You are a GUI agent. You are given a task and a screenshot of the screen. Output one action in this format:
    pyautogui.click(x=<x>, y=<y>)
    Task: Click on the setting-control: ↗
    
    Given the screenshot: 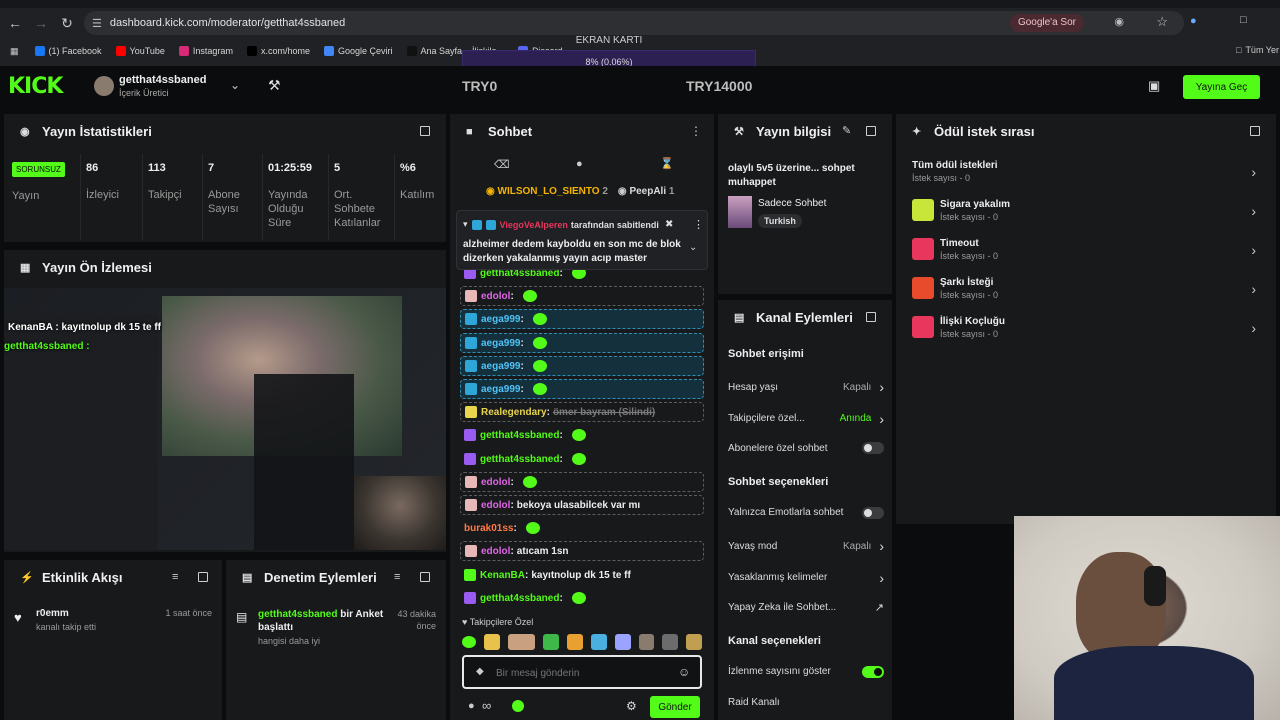 What is the action you would take?
    pyautogui.click(x=879, y=607)
    